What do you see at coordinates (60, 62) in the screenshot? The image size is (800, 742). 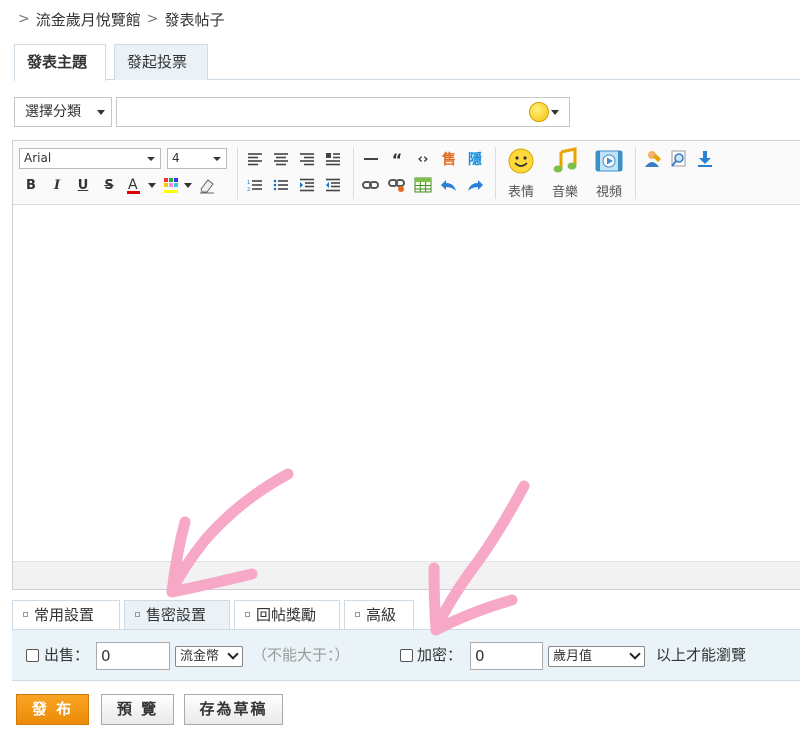 I see `tab-new-topic: 發表主題` at bounding box center [60, 62].